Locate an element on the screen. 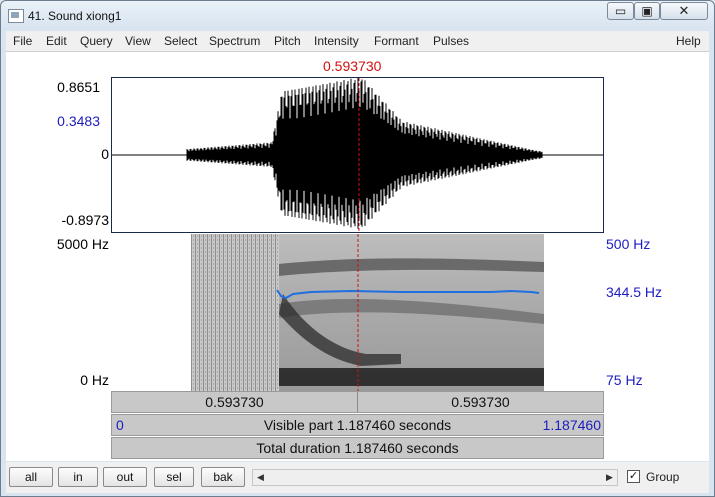 This screenshot has height=497, width=715. maximize-icon: ▣ is located at coordinates (647, 11).